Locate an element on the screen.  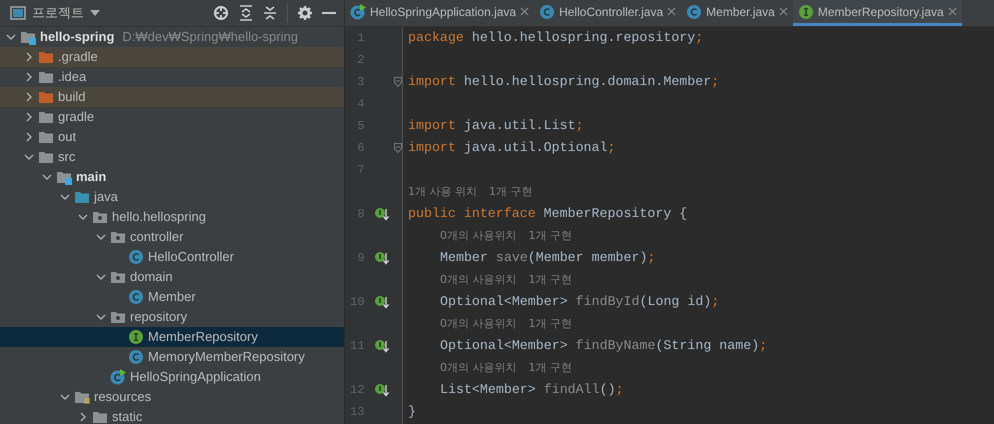
tree-item: Member is located at coordinates (172, 297).